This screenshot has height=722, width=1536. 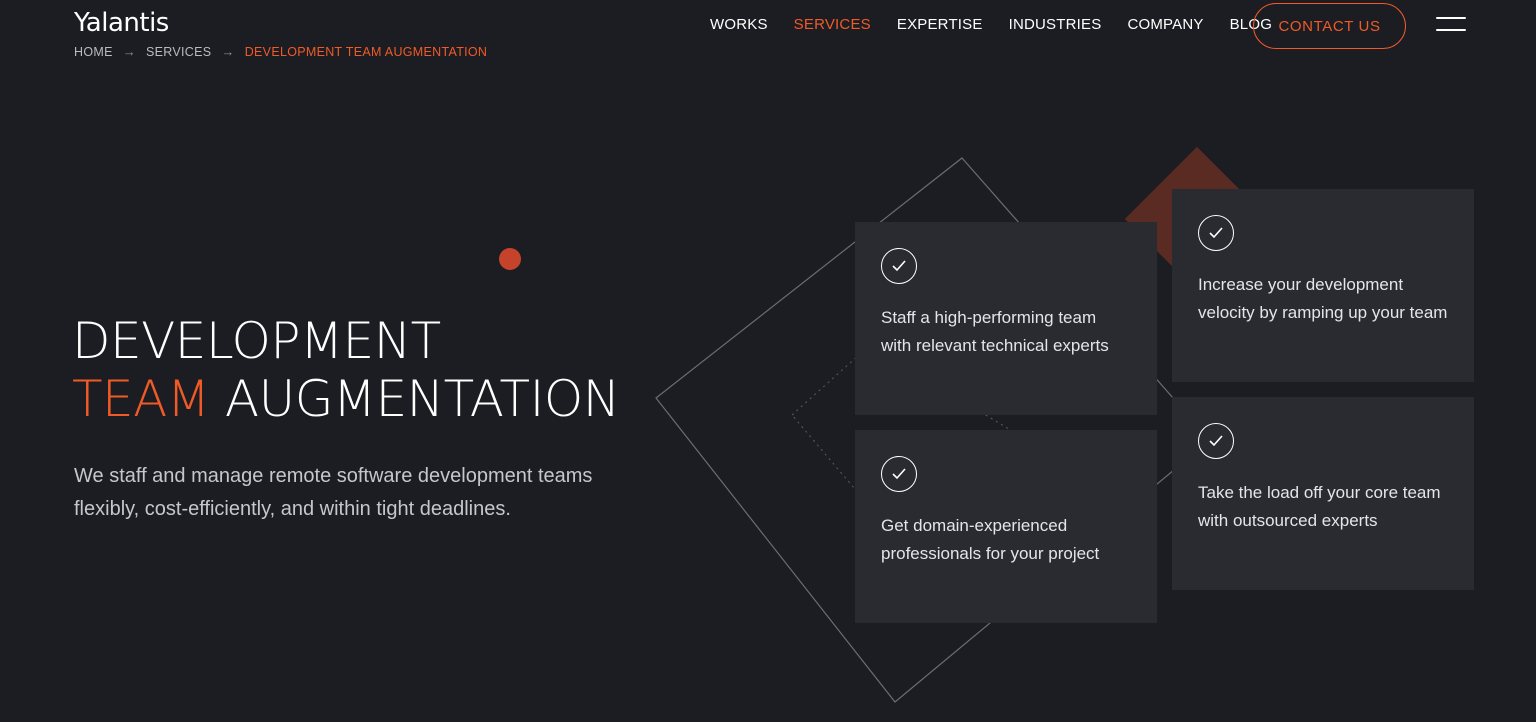 I want to click on nav-services: SERVICES, so click(x=832, y=24).